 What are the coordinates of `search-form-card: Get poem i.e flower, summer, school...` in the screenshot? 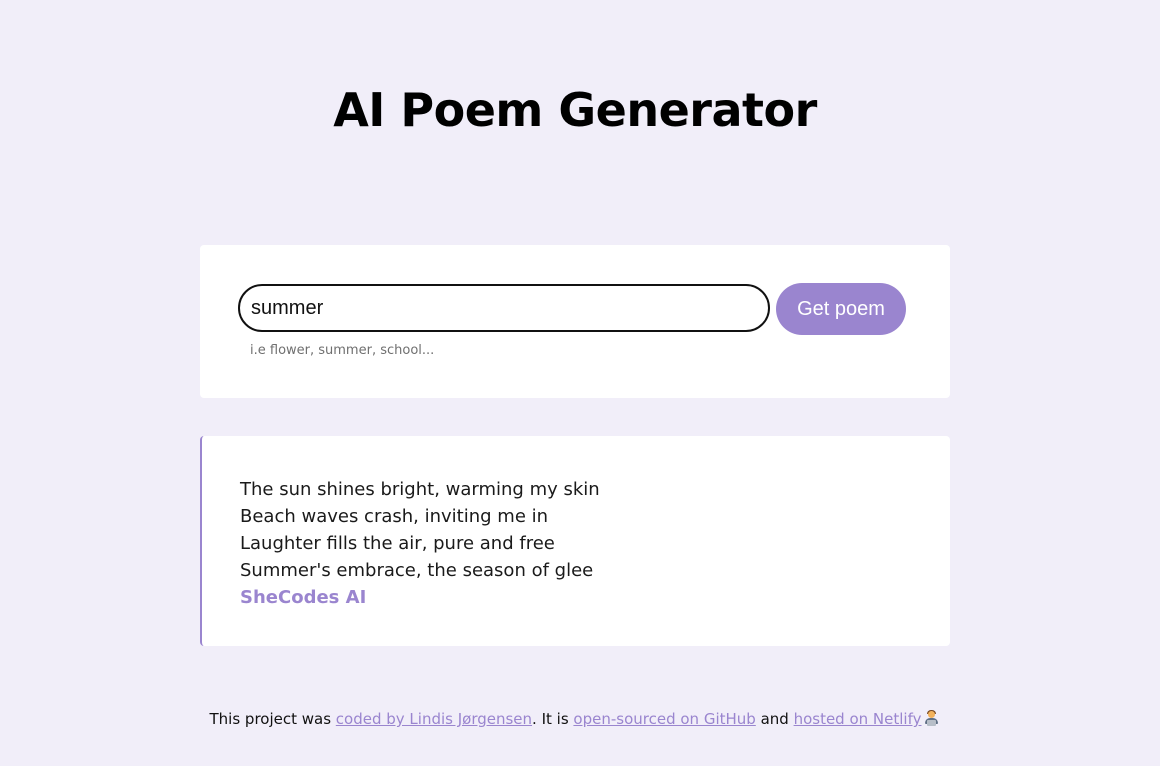 It's located at (575, 321).